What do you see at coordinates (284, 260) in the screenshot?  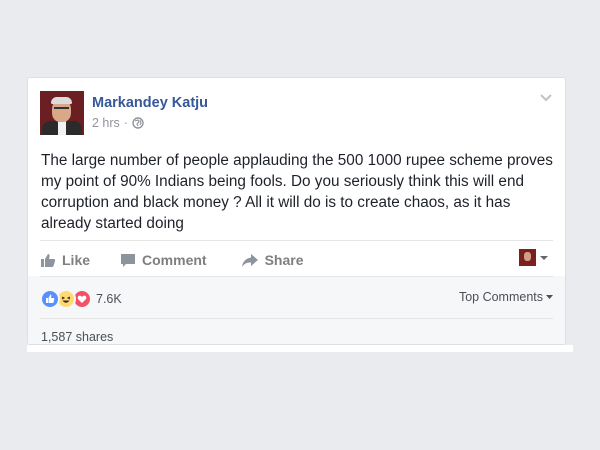 I see `share-label: Share` at bounding box center [284, 260].